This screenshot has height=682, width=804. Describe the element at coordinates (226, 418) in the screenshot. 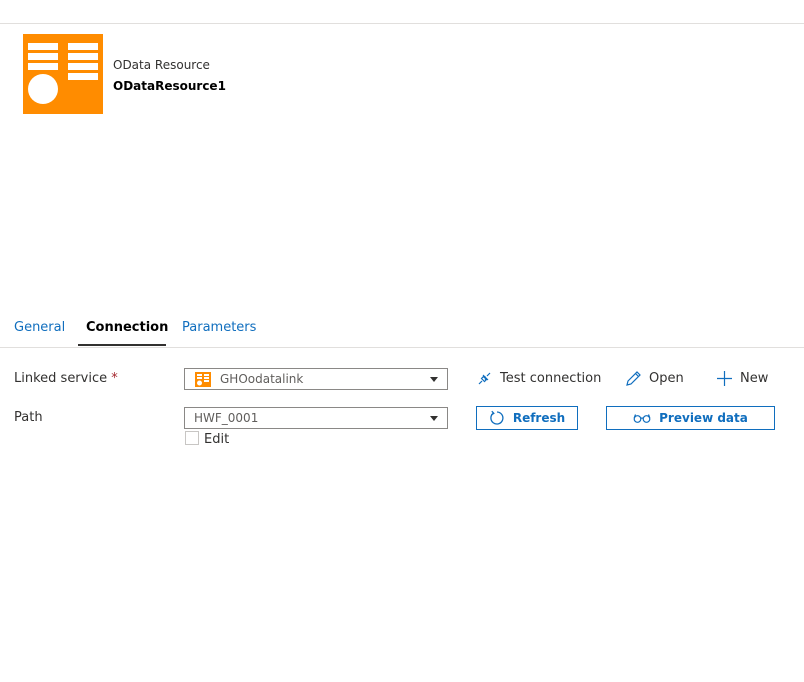

I see `path-value: HWF_0001` at that location.